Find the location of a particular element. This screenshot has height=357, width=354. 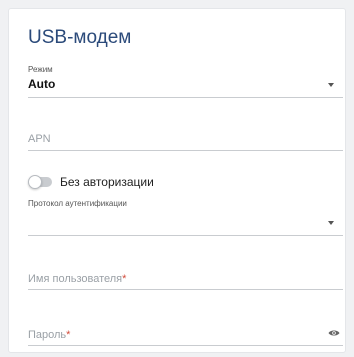

mode-underline is located at coordinates (185, 97).